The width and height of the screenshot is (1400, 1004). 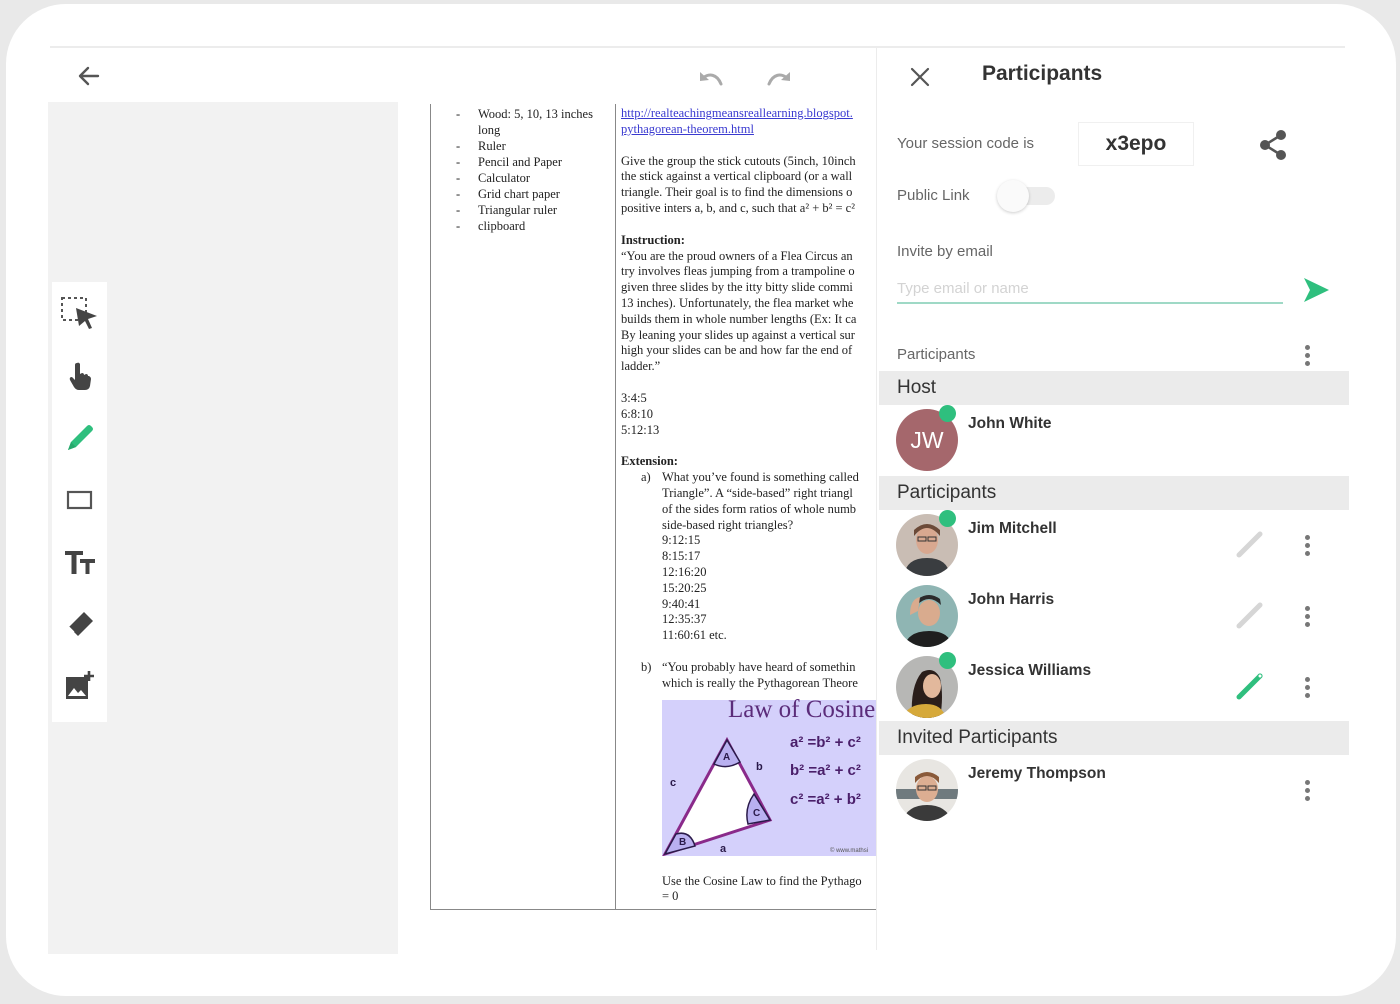 I want to click on section-title: Invited Participants, so click(x=977, y=737).